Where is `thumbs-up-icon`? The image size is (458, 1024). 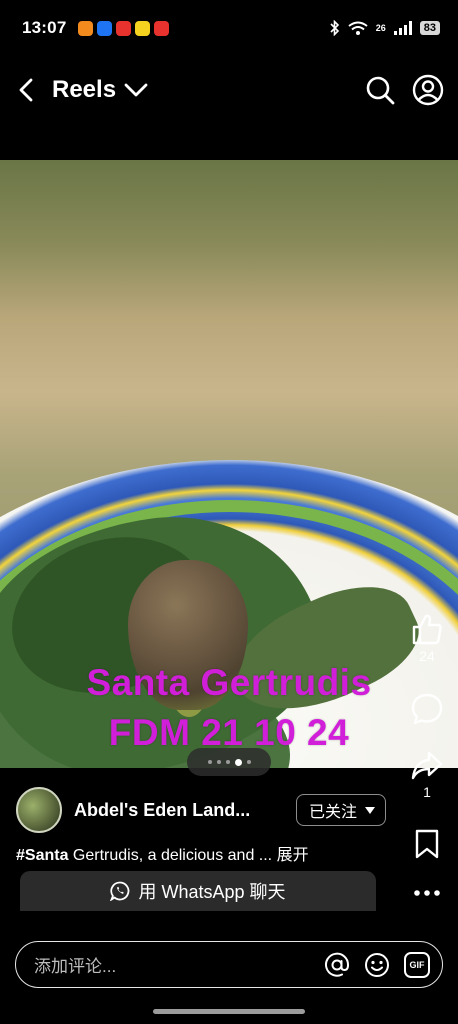 thumbs-up-icon is located at coordinates (427, 629).